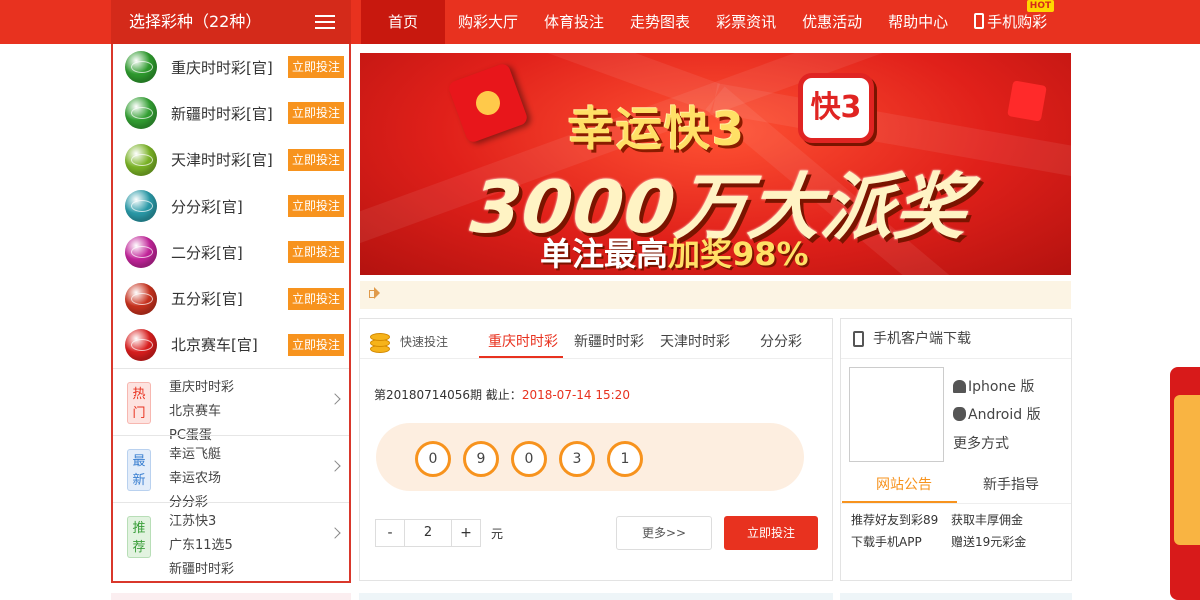 This screenshot has height=600, width=1200. I want to click on category-link: 幸运飞艇, so click(212, 455).